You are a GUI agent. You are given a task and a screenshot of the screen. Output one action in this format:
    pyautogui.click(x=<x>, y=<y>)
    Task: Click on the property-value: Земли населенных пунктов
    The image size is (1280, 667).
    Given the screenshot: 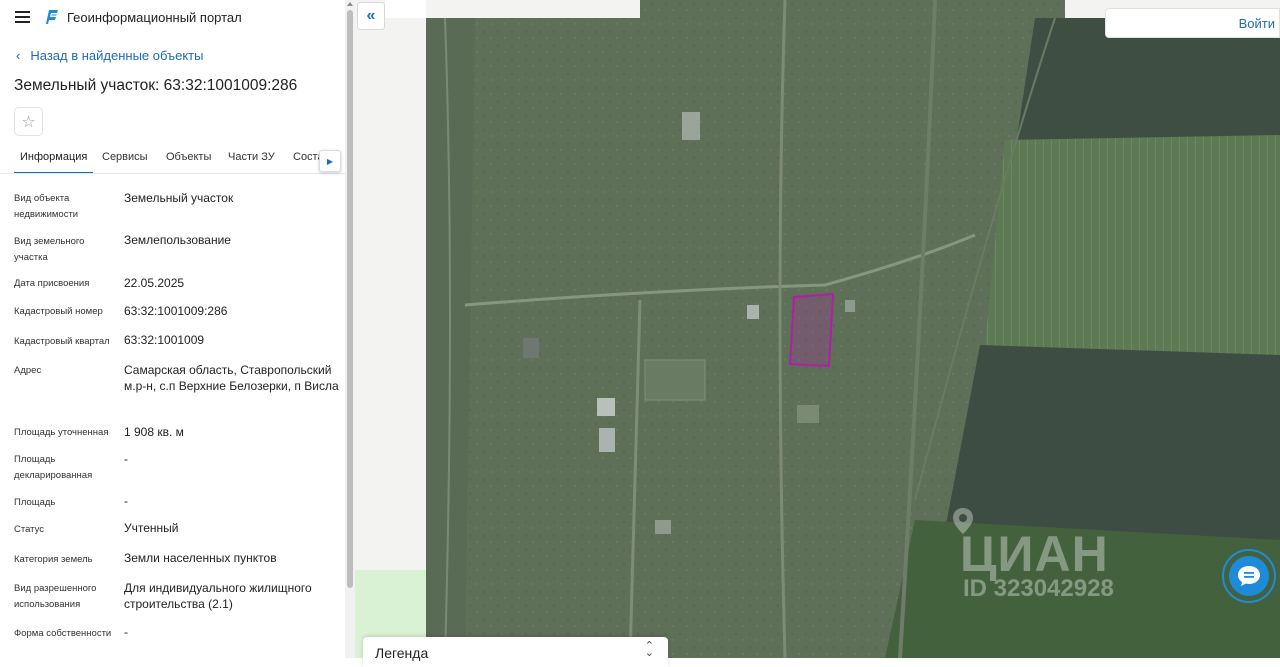 What is the action you would take?
    pyautogui.click(x=200, y=558)
    